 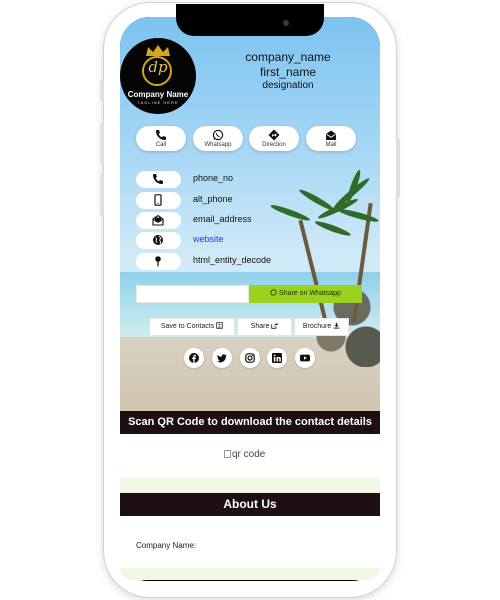 I want to click on phone-volume-down, so click(x=102, y=195).